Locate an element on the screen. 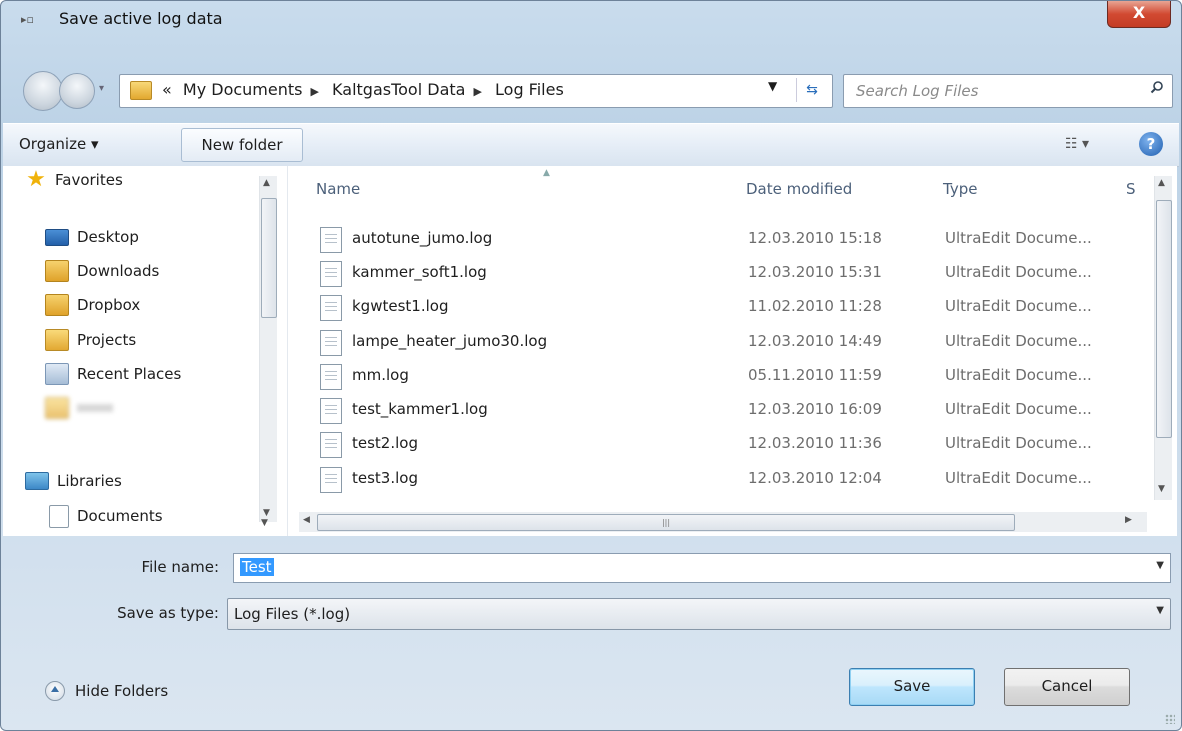 Image resolution: width=1182 pixels, height=731 pixels. nav-item-label: Recent Places is located at coordinates (129, 374).